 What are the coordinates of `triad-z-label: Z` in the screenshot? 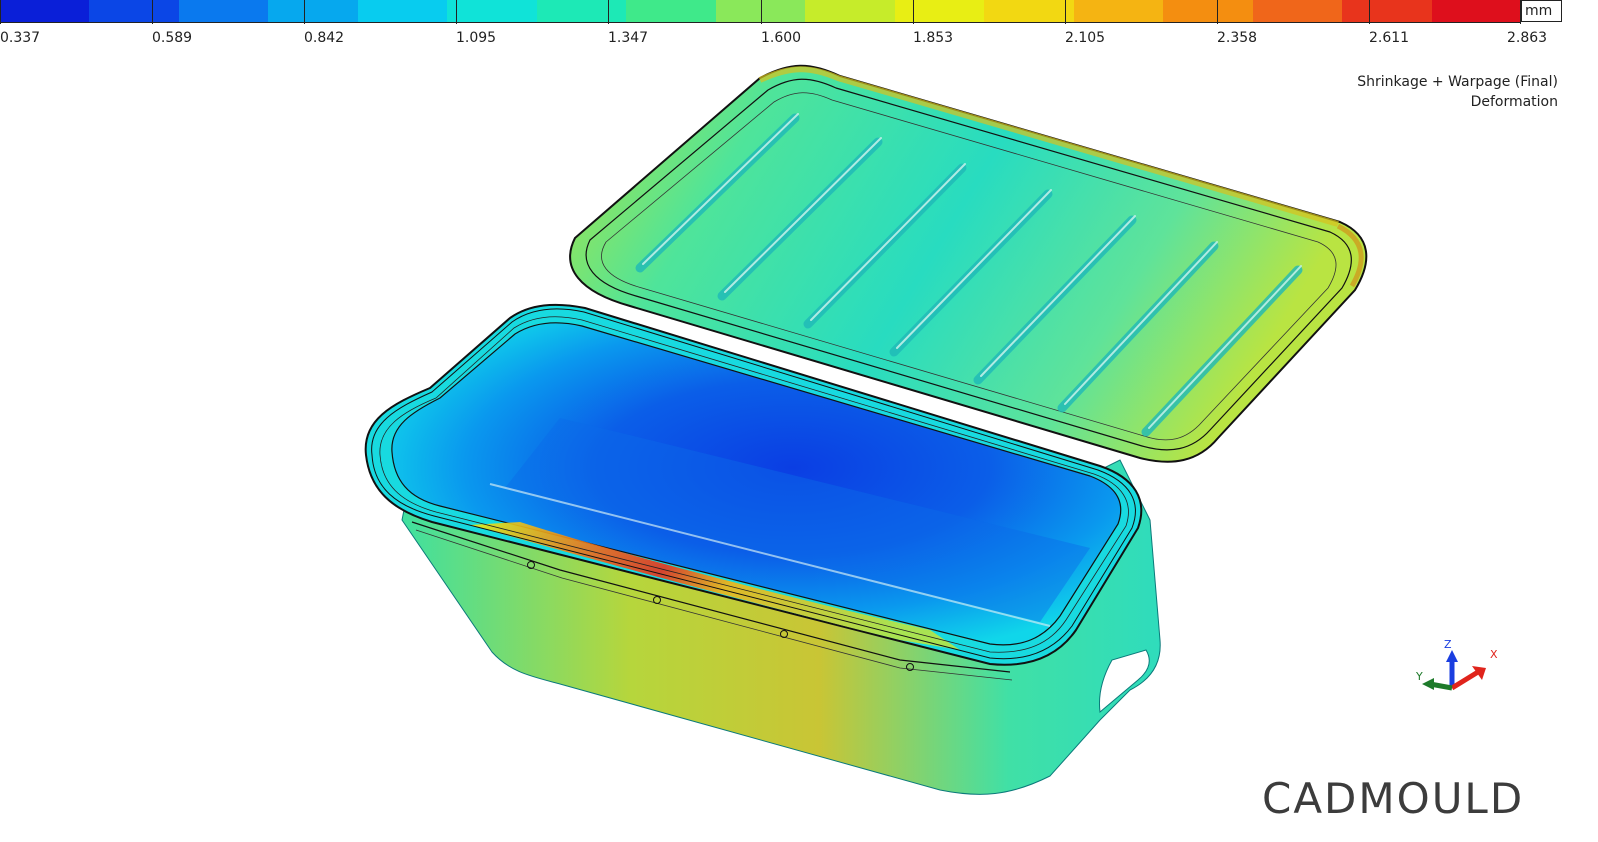 It's located at (1448, 644).